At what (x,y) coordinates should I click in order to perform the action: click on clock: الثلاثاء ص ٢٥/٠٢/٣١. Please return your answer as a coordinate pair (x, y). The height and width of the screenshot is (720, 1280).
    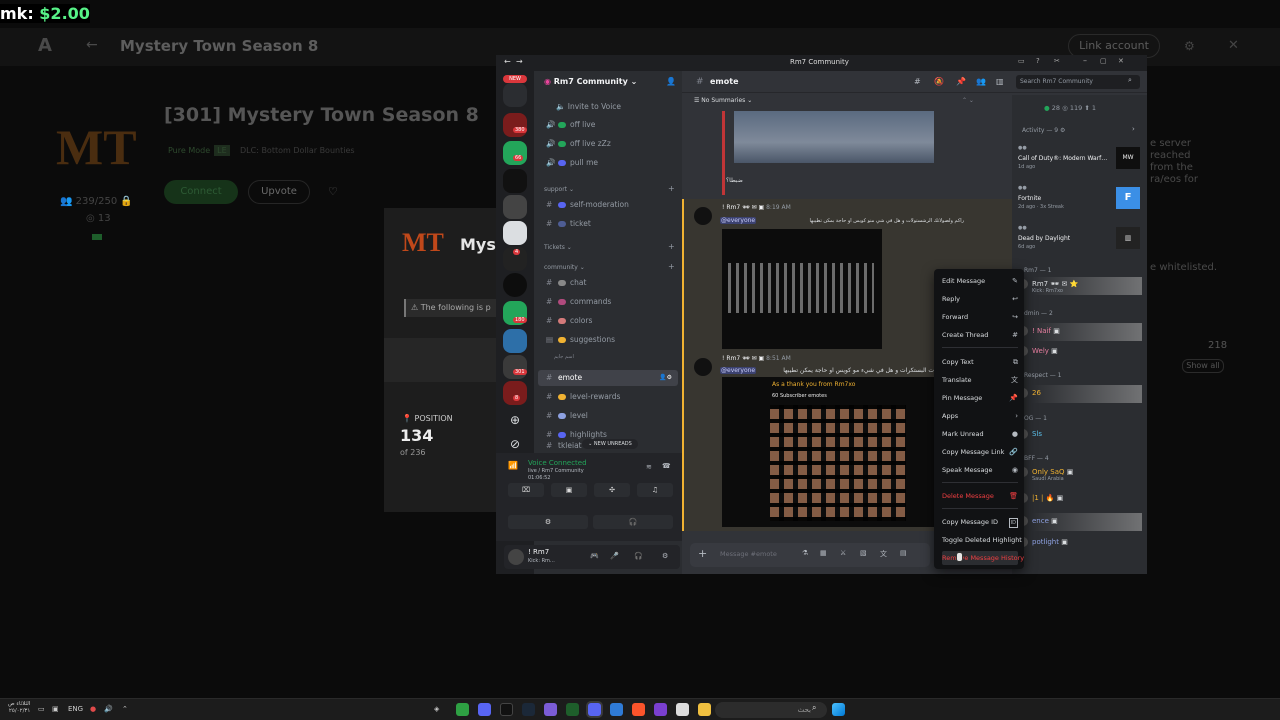
    Looking at the image, I should click on (19, 708).